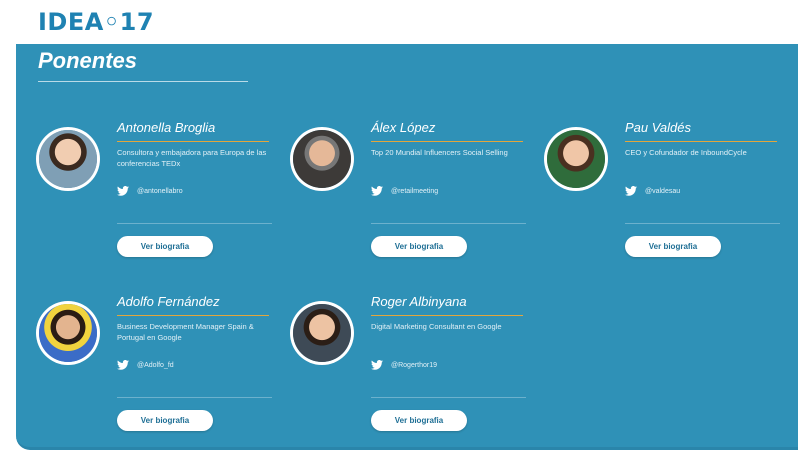 This screenshot has width=798, height=450. I want to click on speaker-name: Álex López, so click(403, 127).